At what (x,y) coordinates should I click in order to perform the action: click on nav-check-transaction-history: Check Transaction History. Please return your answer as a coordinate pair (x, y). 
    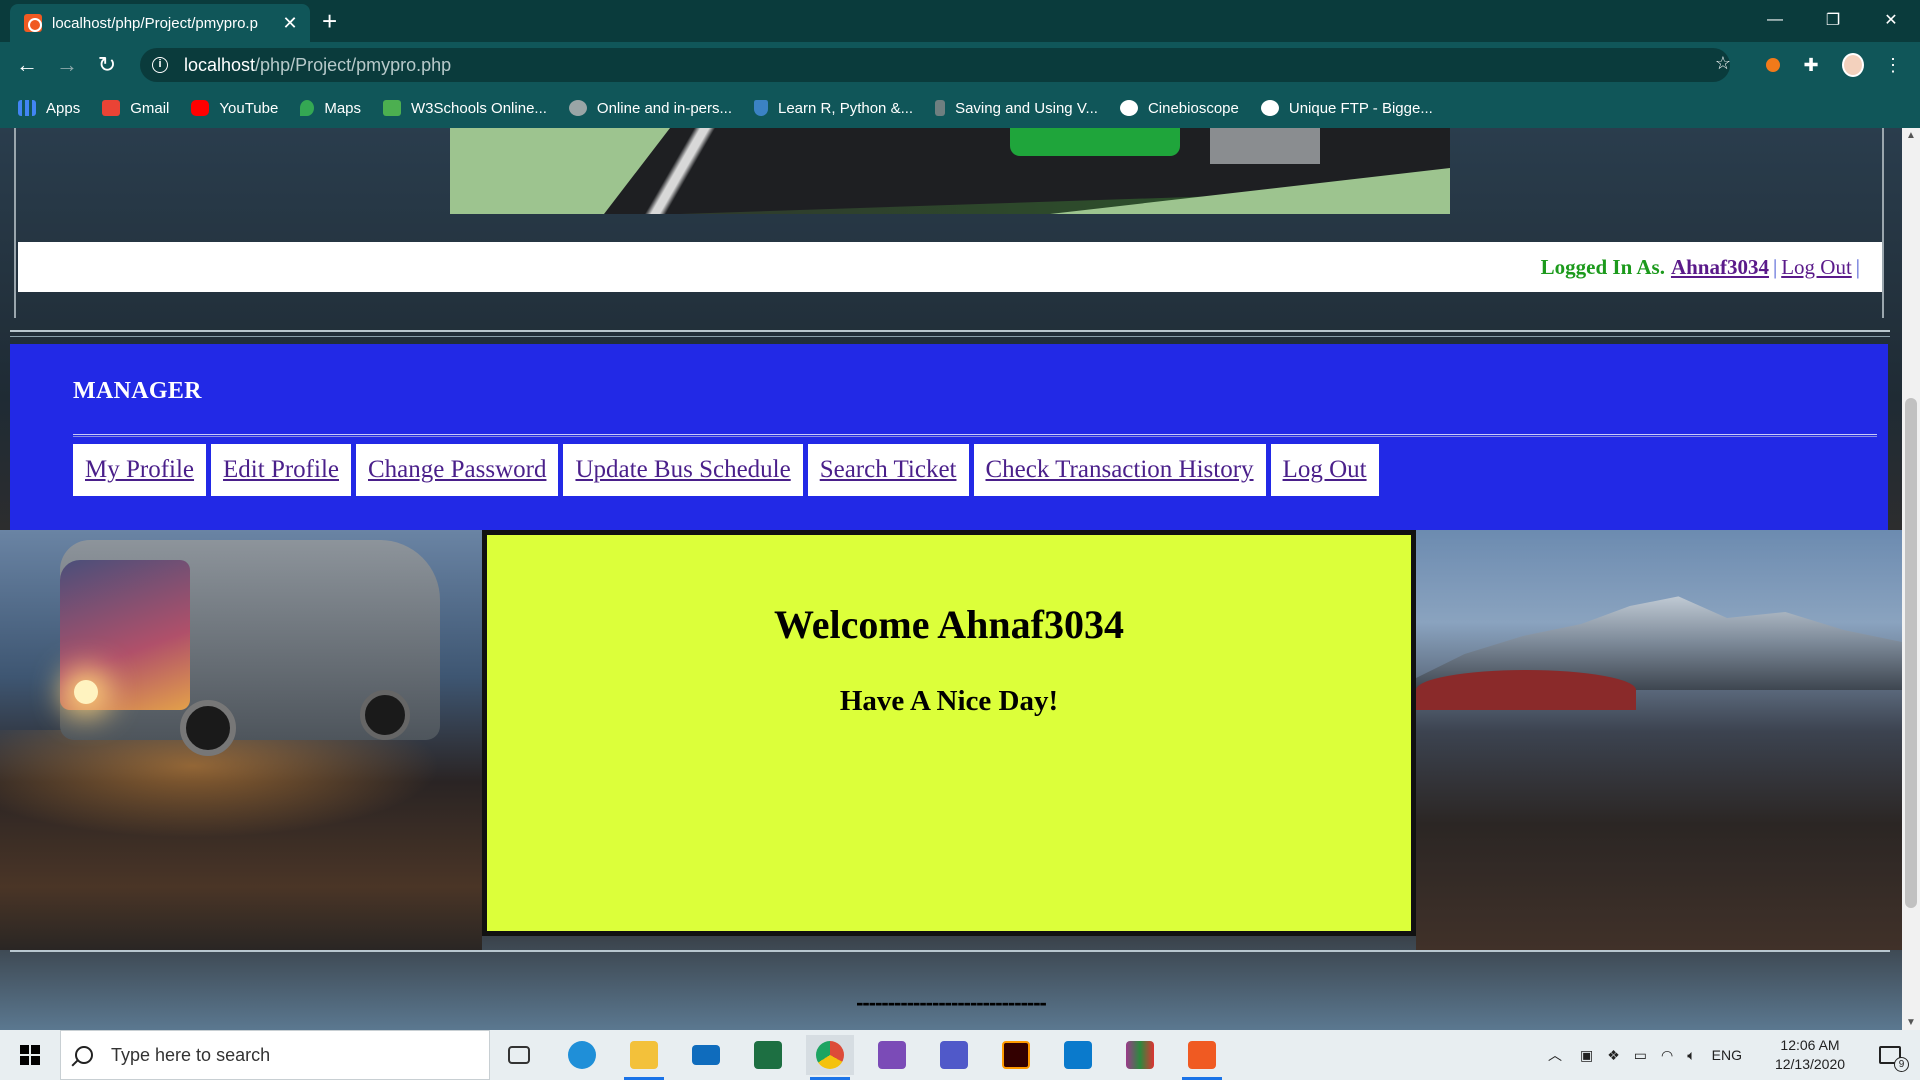
    Looking at the image, I should click on (1119, 470).